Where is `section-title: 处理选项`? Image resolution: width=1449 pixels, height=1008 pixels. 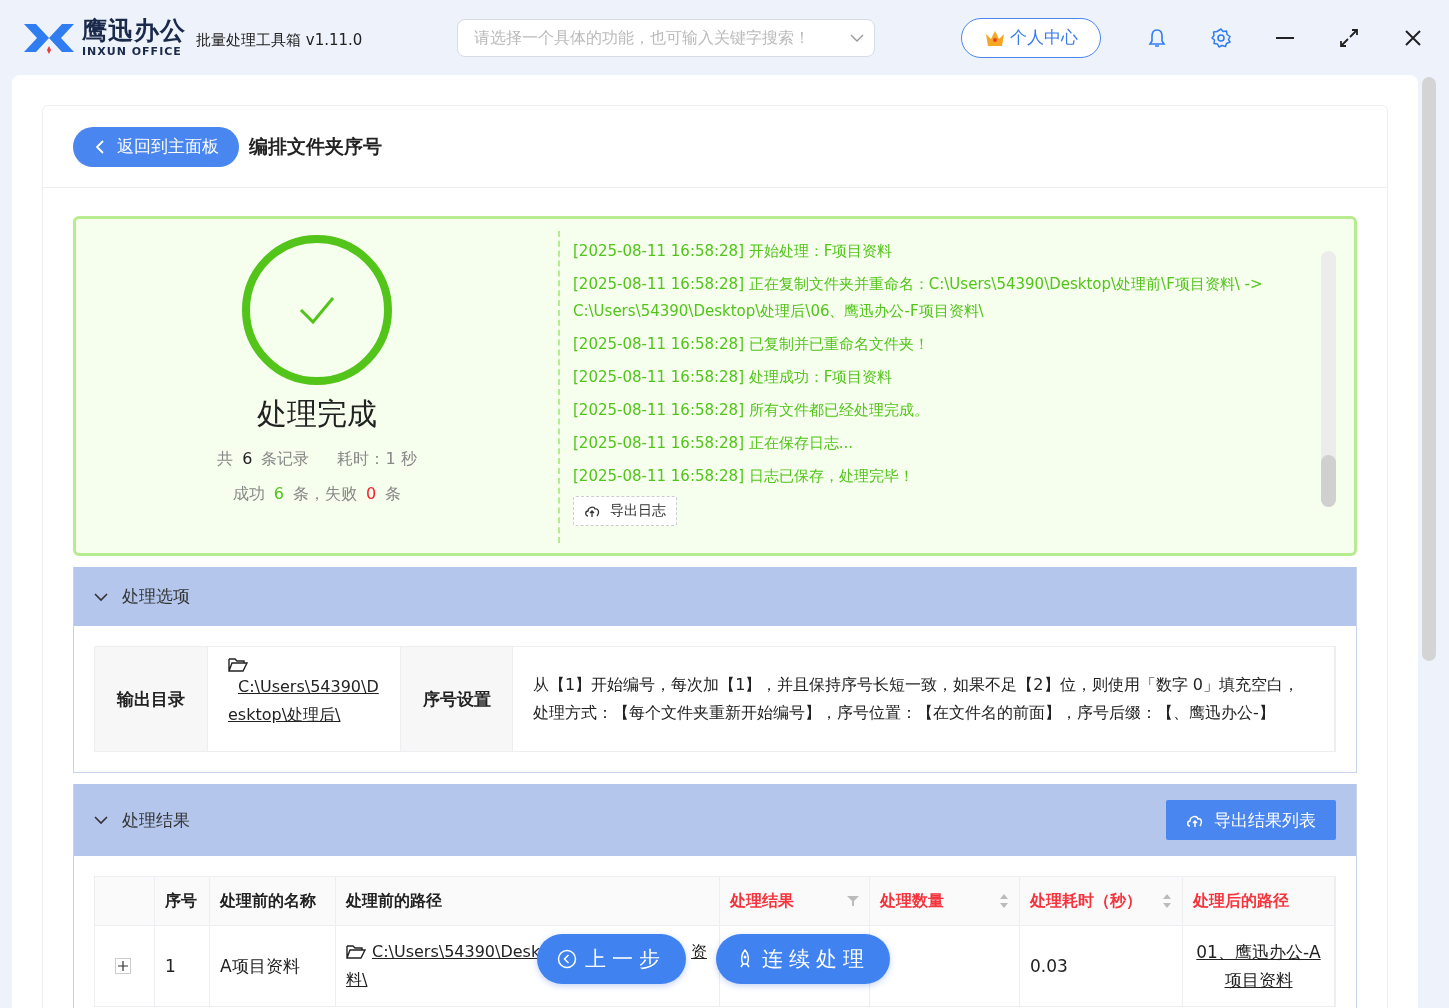
section-title: 处理选项 is located at coordinates (156, 596).